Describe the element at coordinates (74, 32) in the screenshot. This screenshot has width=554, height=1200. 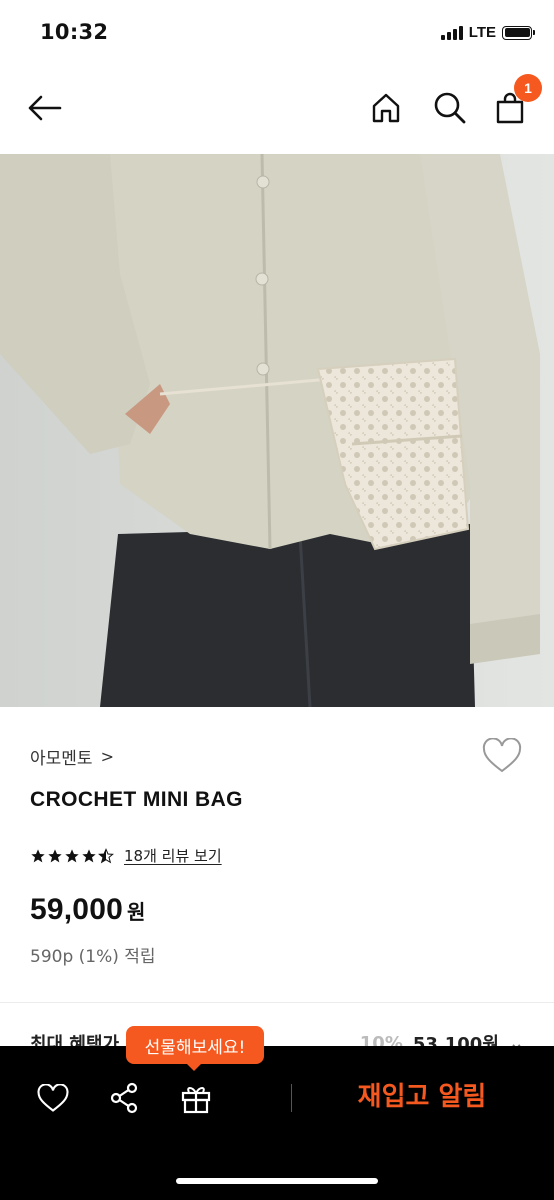
I see `status-time: 10:32` at that location.